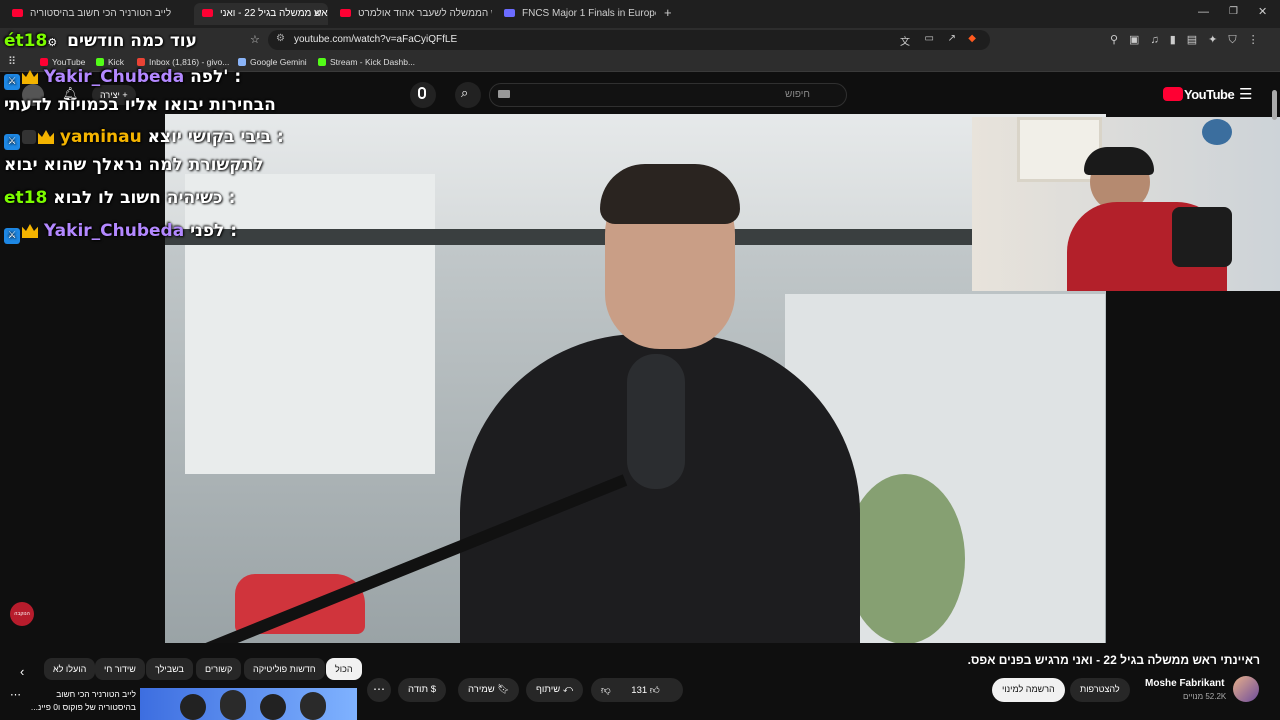 The height and width of the screenshot is (720, 1280). Describe the element at coordinates (509, 13) in the screenshot. I see `twitch-favicon-icon` at that location.